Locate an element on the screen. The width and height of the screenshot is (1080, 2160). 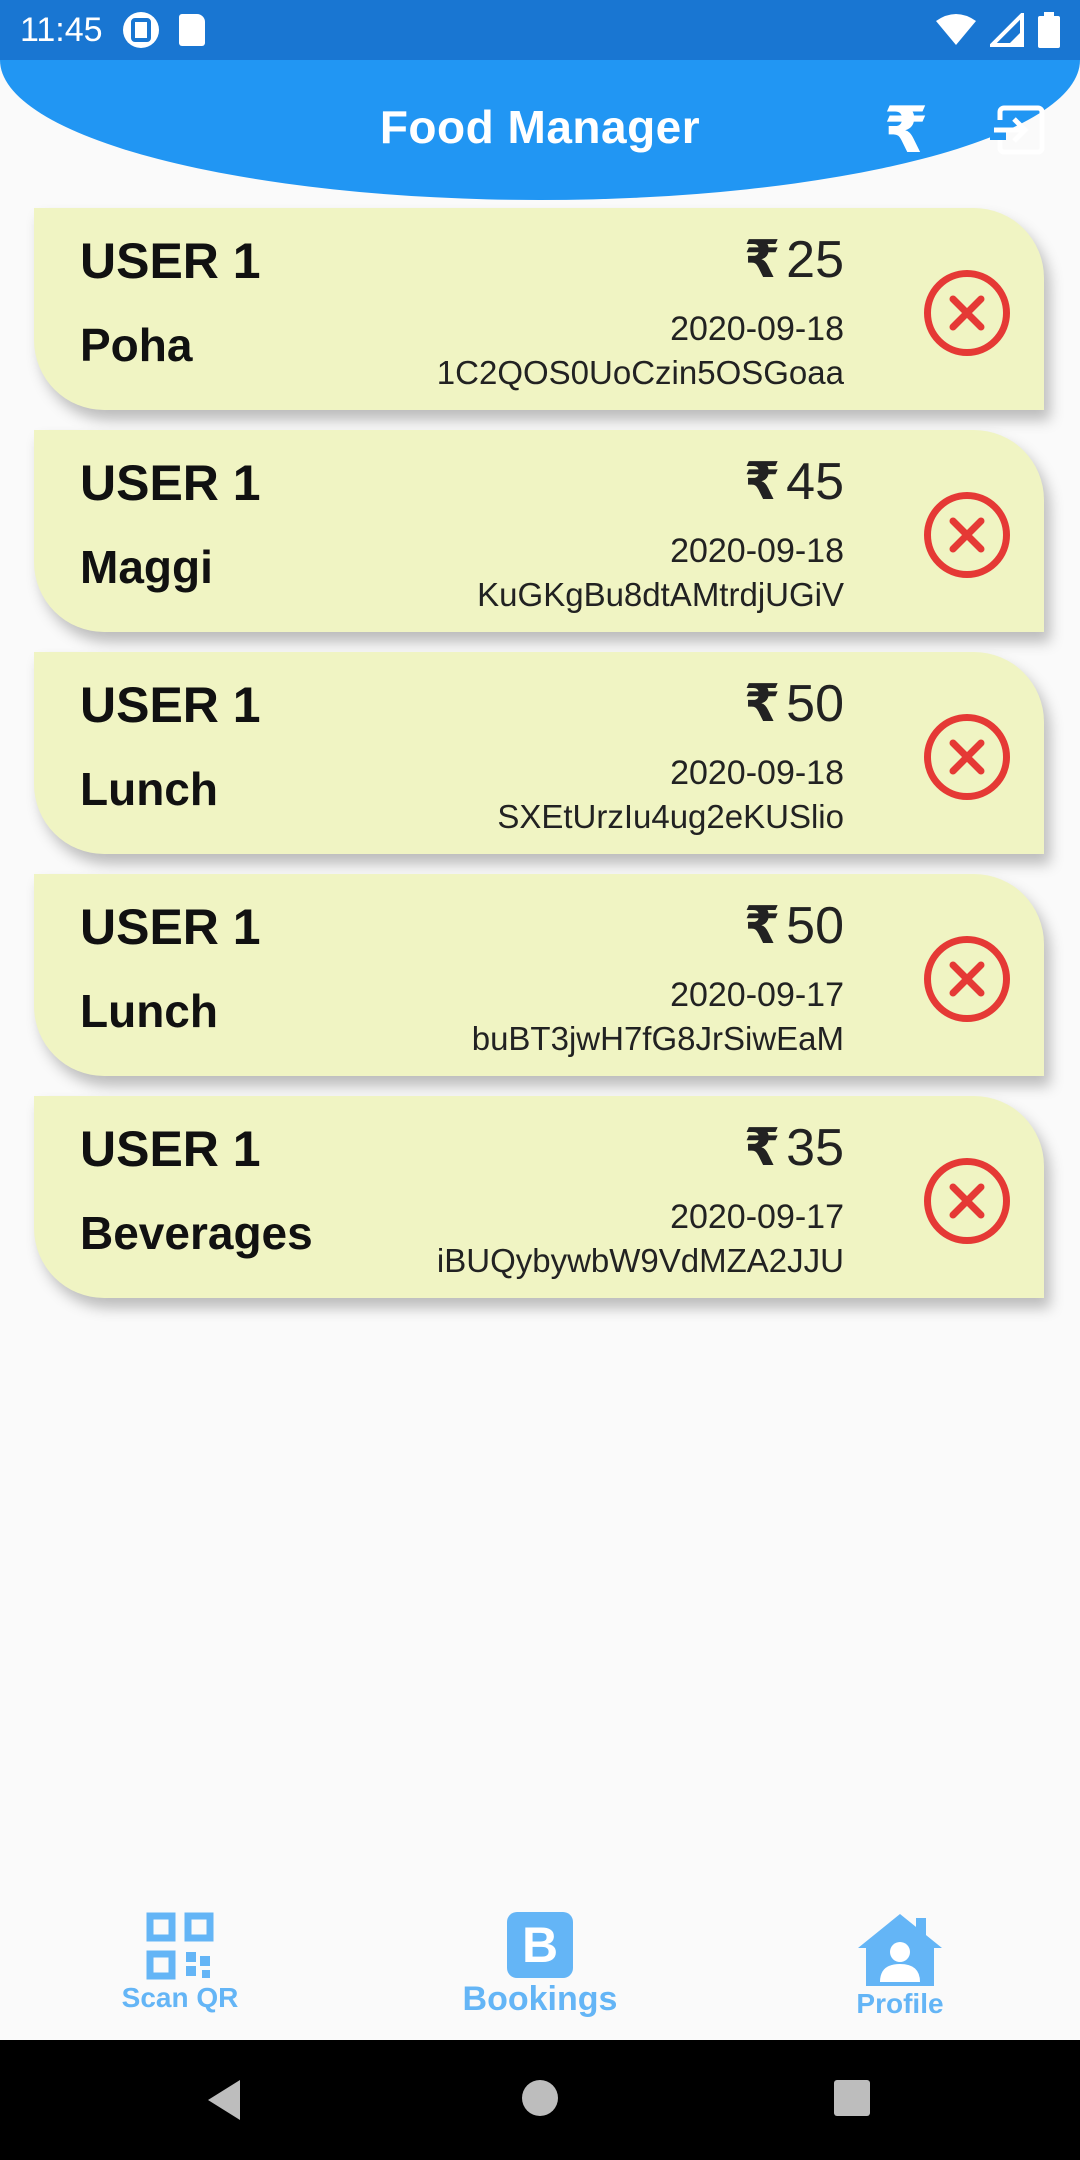
signal-icon is located at coordinates (1007, 30).